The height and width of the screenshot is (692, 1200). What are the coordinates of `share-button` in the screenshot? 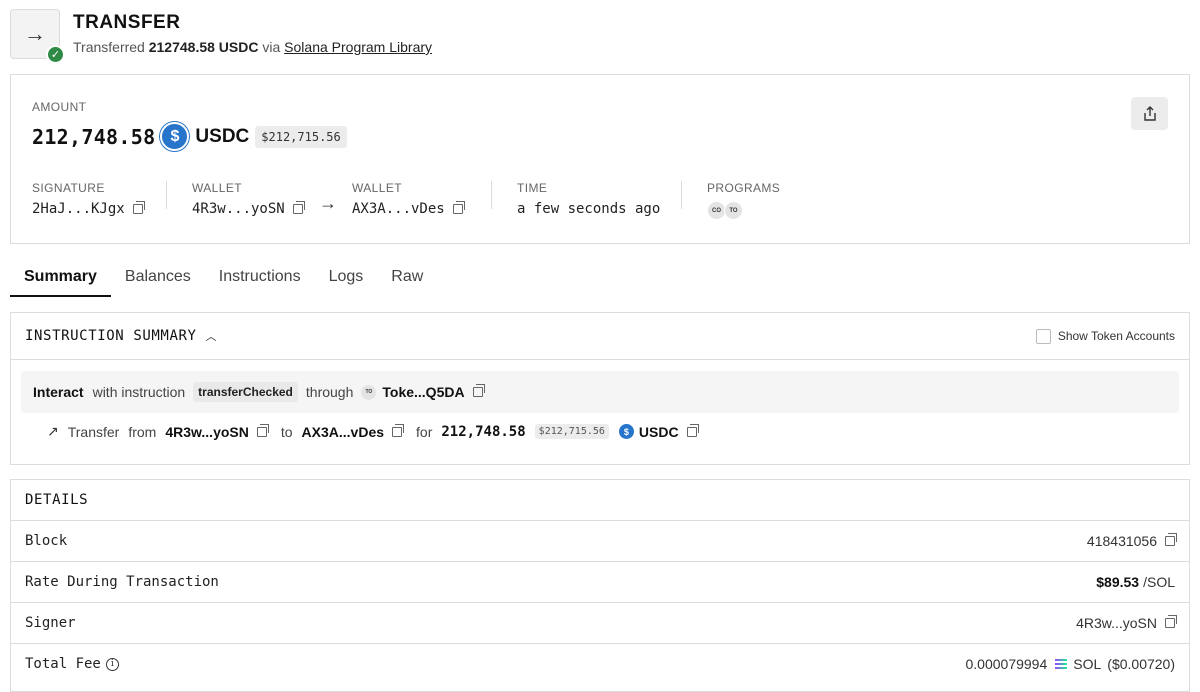 It's located at (1149, 113).